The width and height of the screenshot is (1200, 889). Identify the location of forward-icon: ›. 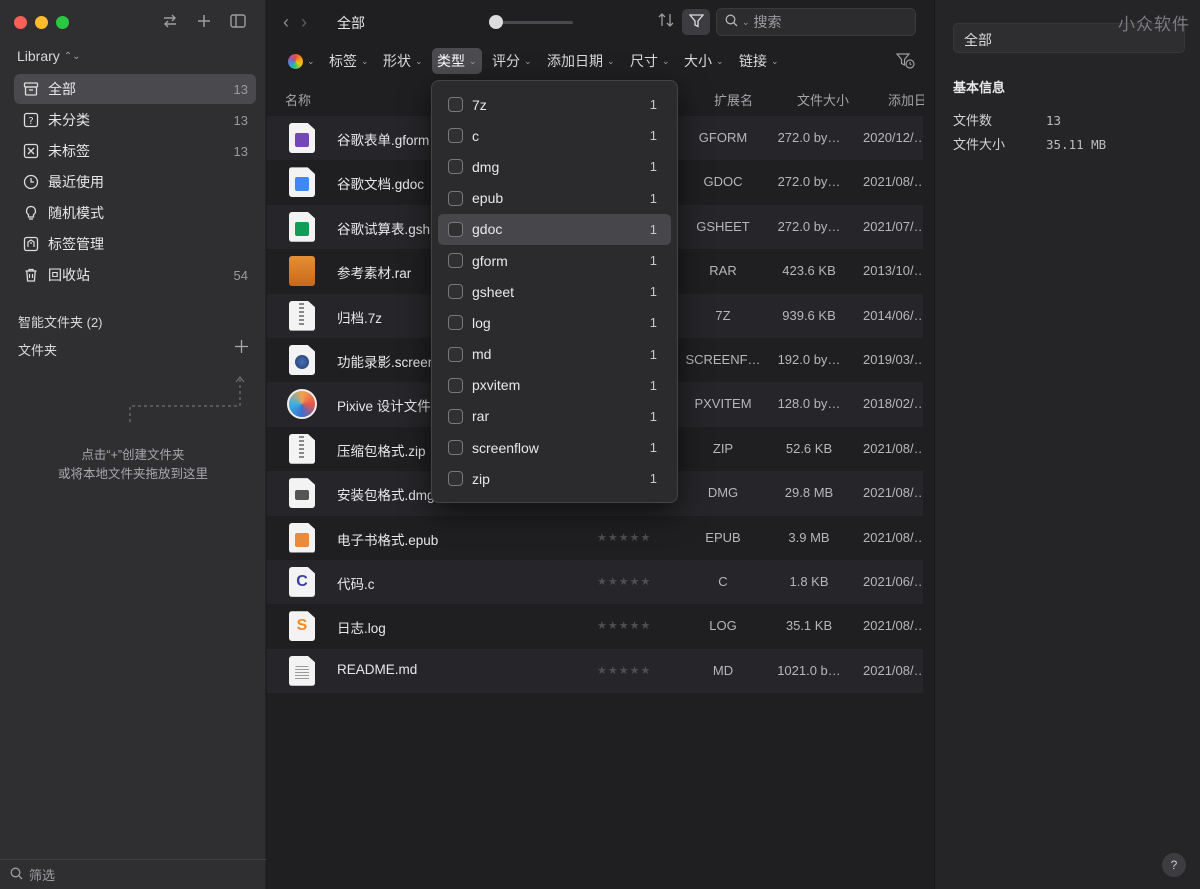
(304, 22).